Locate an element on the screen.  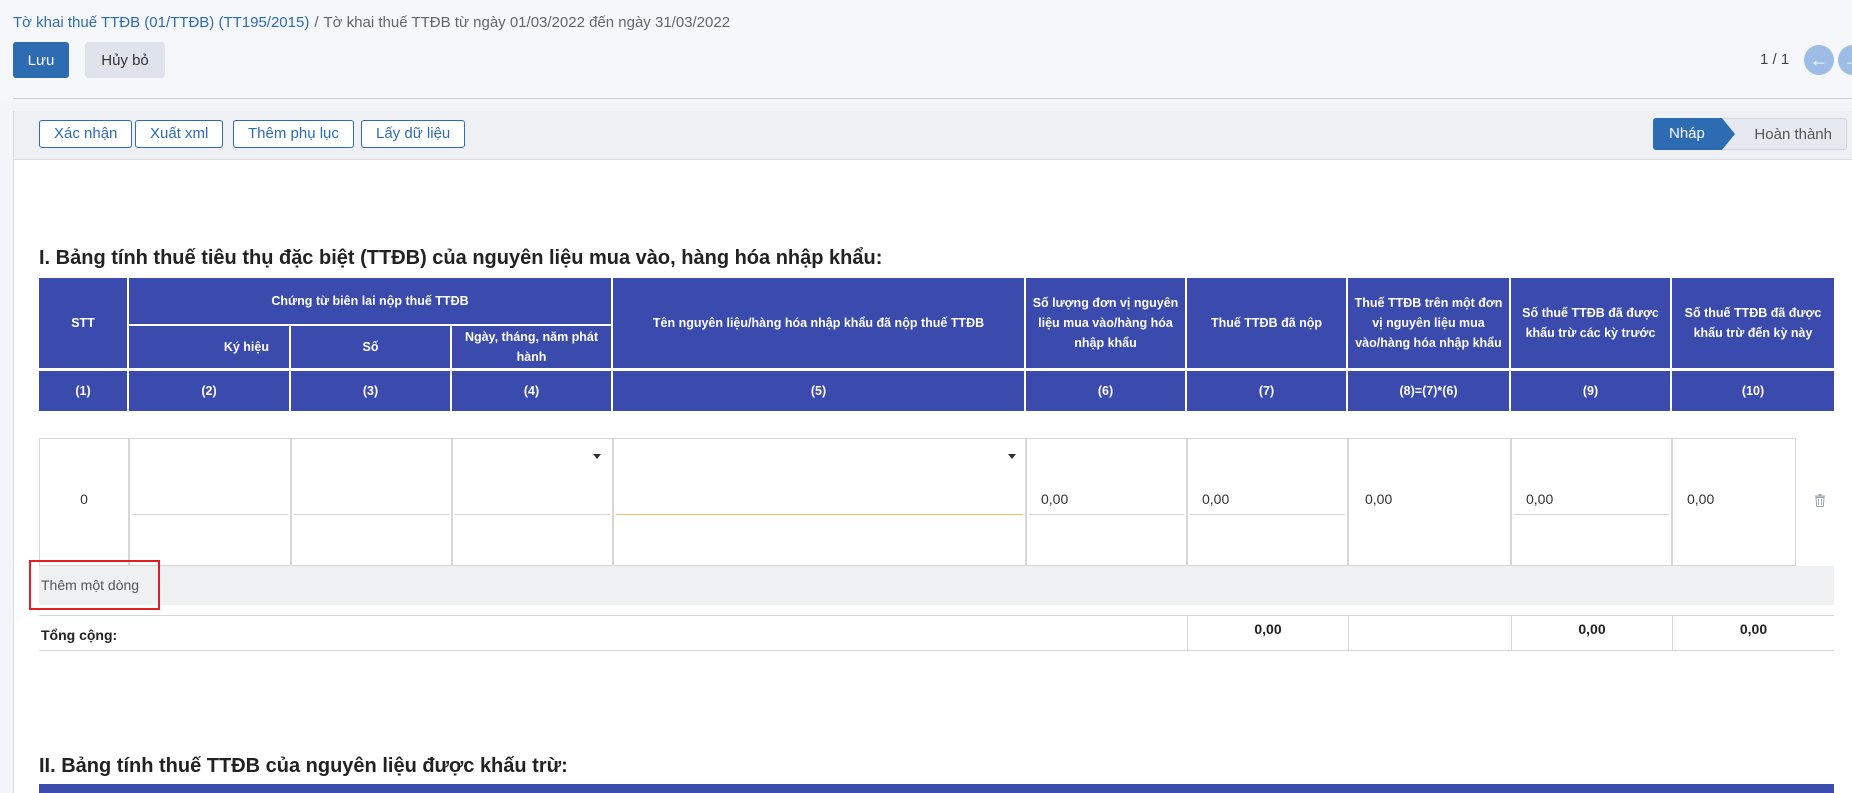
thue-da-nop-value: 0,00 is located at coordinates (1216, 499).